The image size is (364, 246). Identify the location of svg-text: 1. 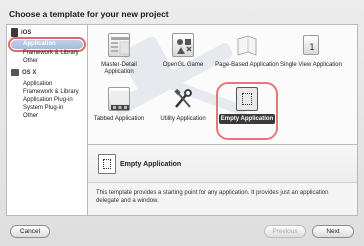
(312, 48).